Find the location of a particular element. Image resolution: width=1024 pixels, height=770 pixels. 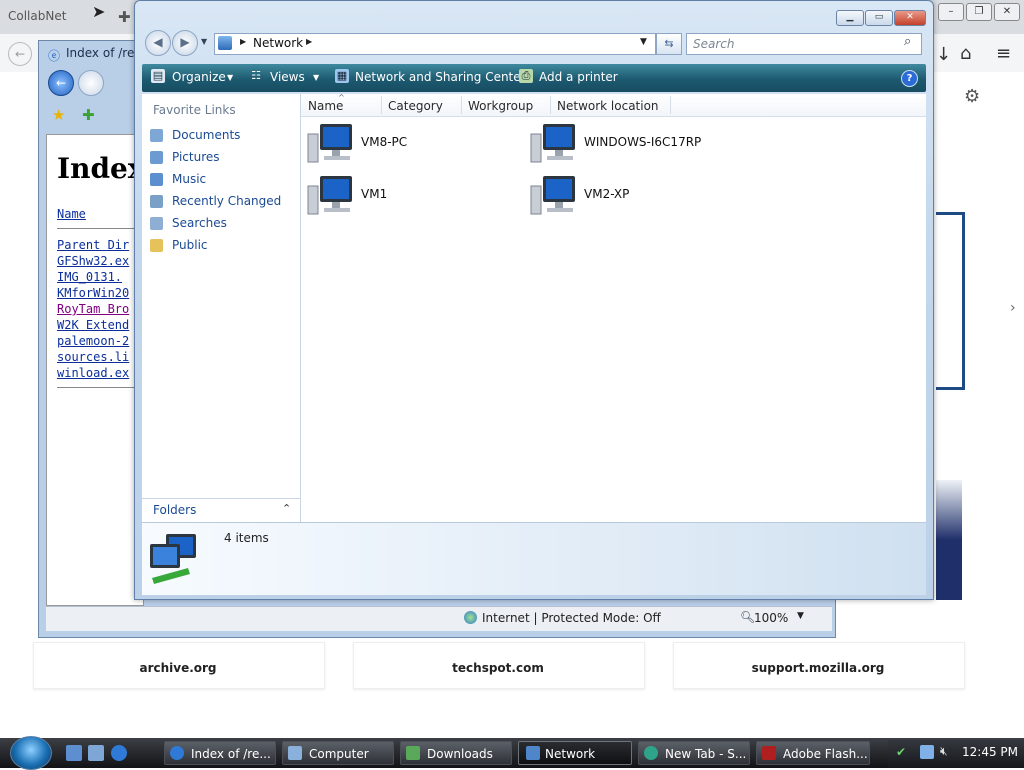

ie-file-link: RoyTam Bro is located at coordinates (98, 309).